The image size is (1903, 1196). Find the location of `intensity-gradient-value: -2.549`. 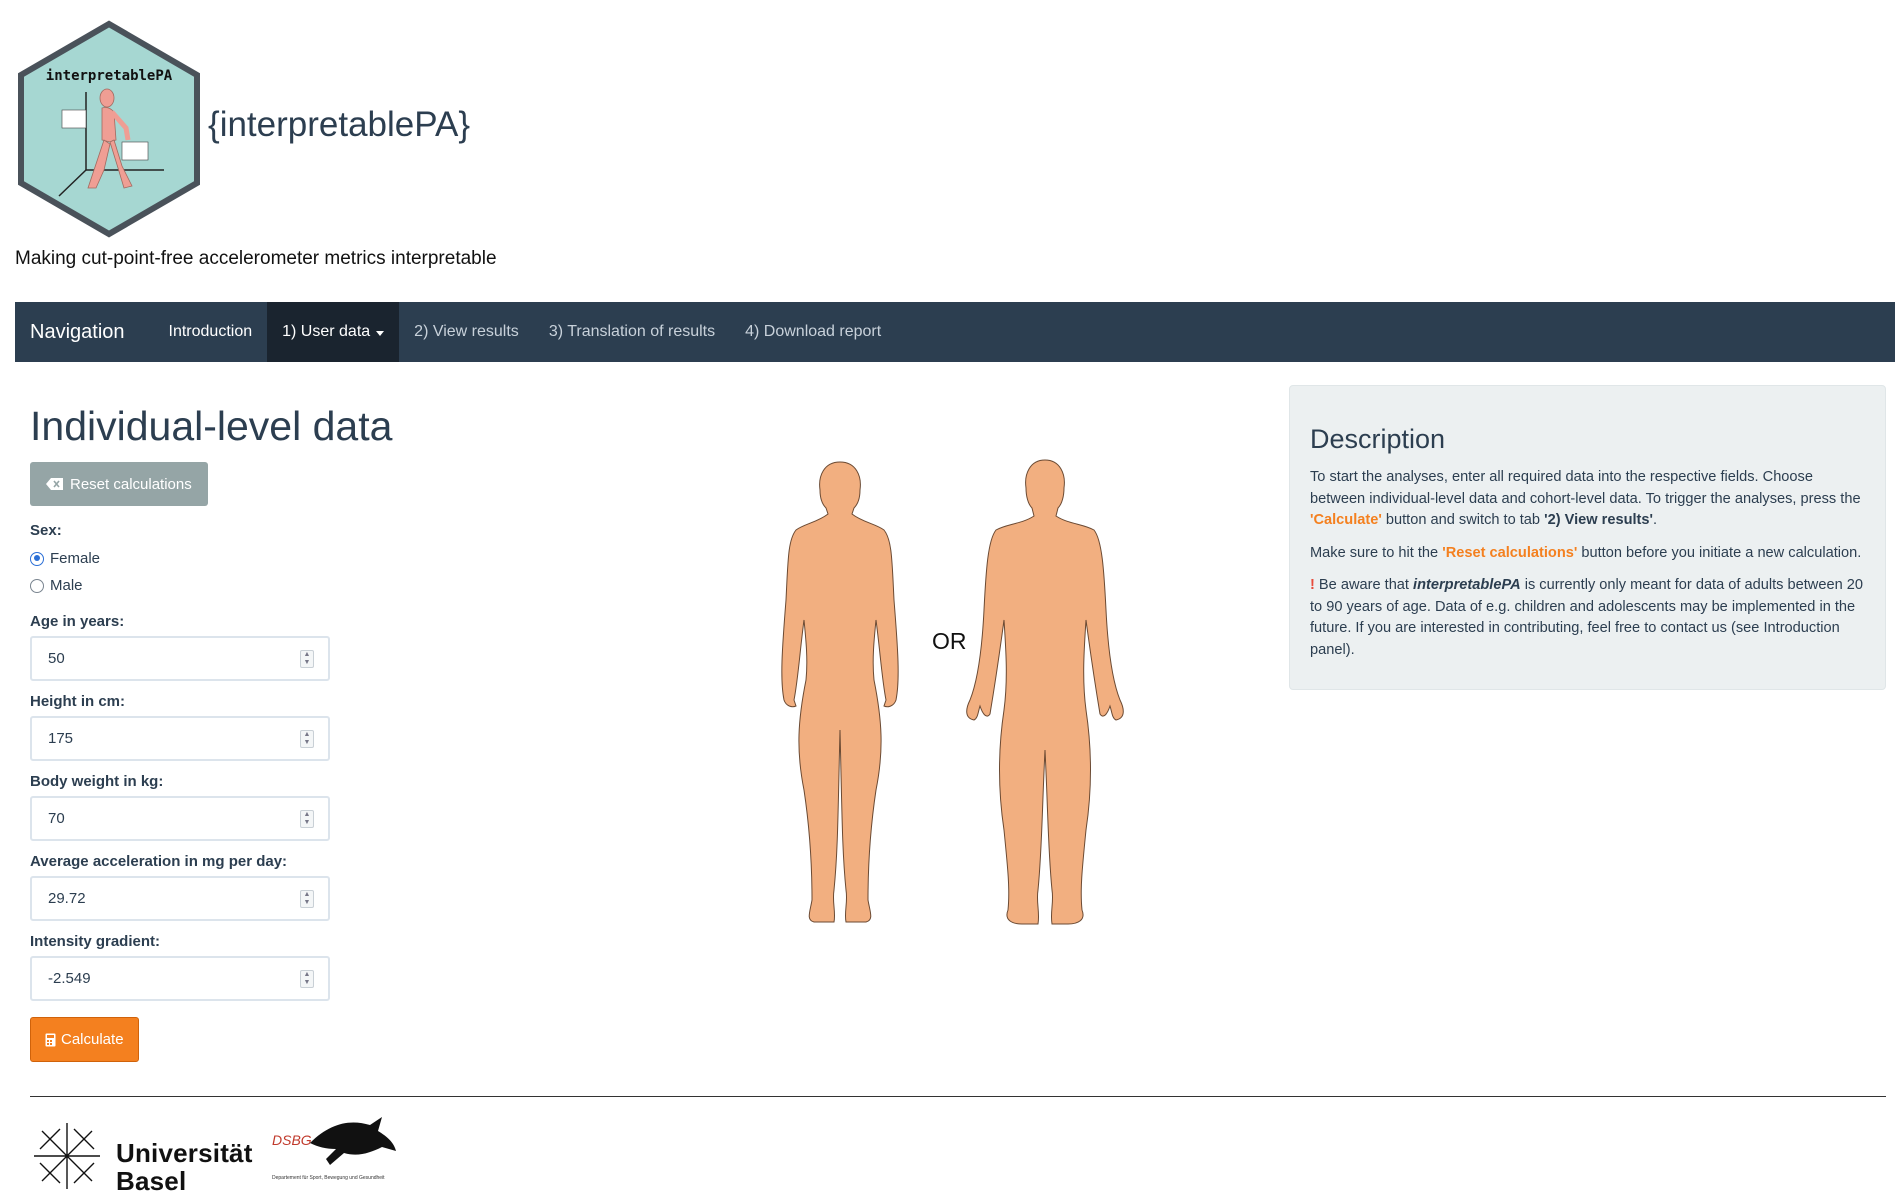

intensity-gradient-value: -2.549 is located at coordinates (69, 978).